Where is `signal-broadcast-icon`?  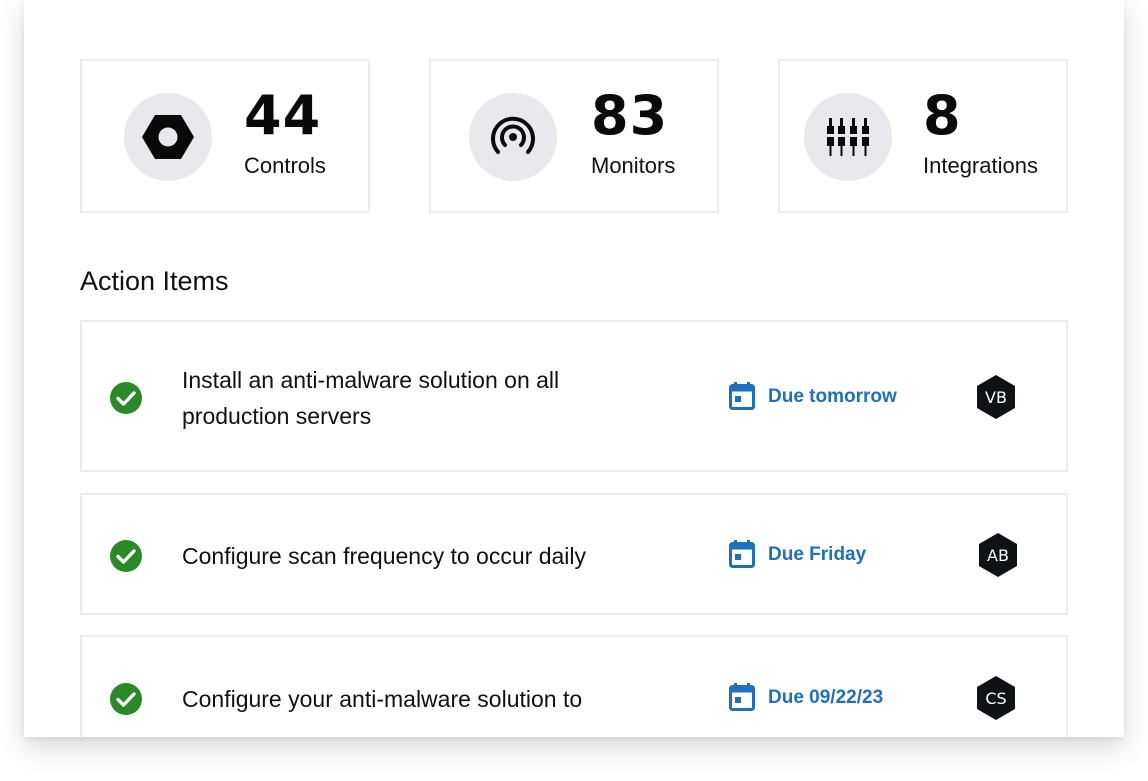 signal-broadcast-icon is located at coordinates (513, 135).